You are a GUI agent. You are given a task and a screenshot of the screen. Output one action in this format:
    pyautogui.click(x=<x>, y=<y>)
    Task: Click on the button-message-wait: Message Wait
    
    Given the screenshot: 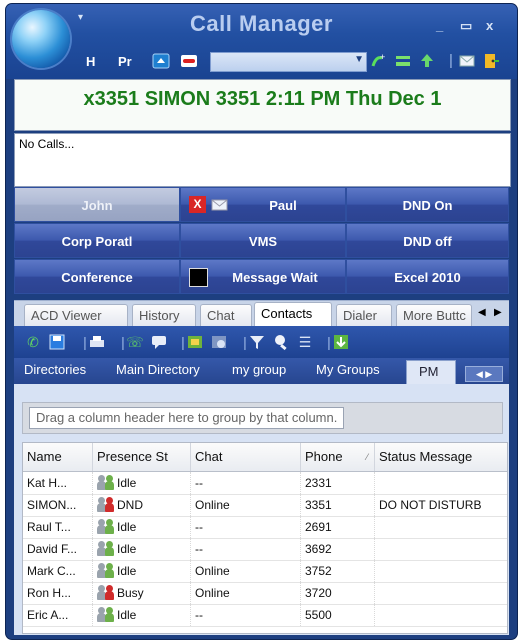 What is the action you would take?
    pyautogui.click(x=263, y=276)
    